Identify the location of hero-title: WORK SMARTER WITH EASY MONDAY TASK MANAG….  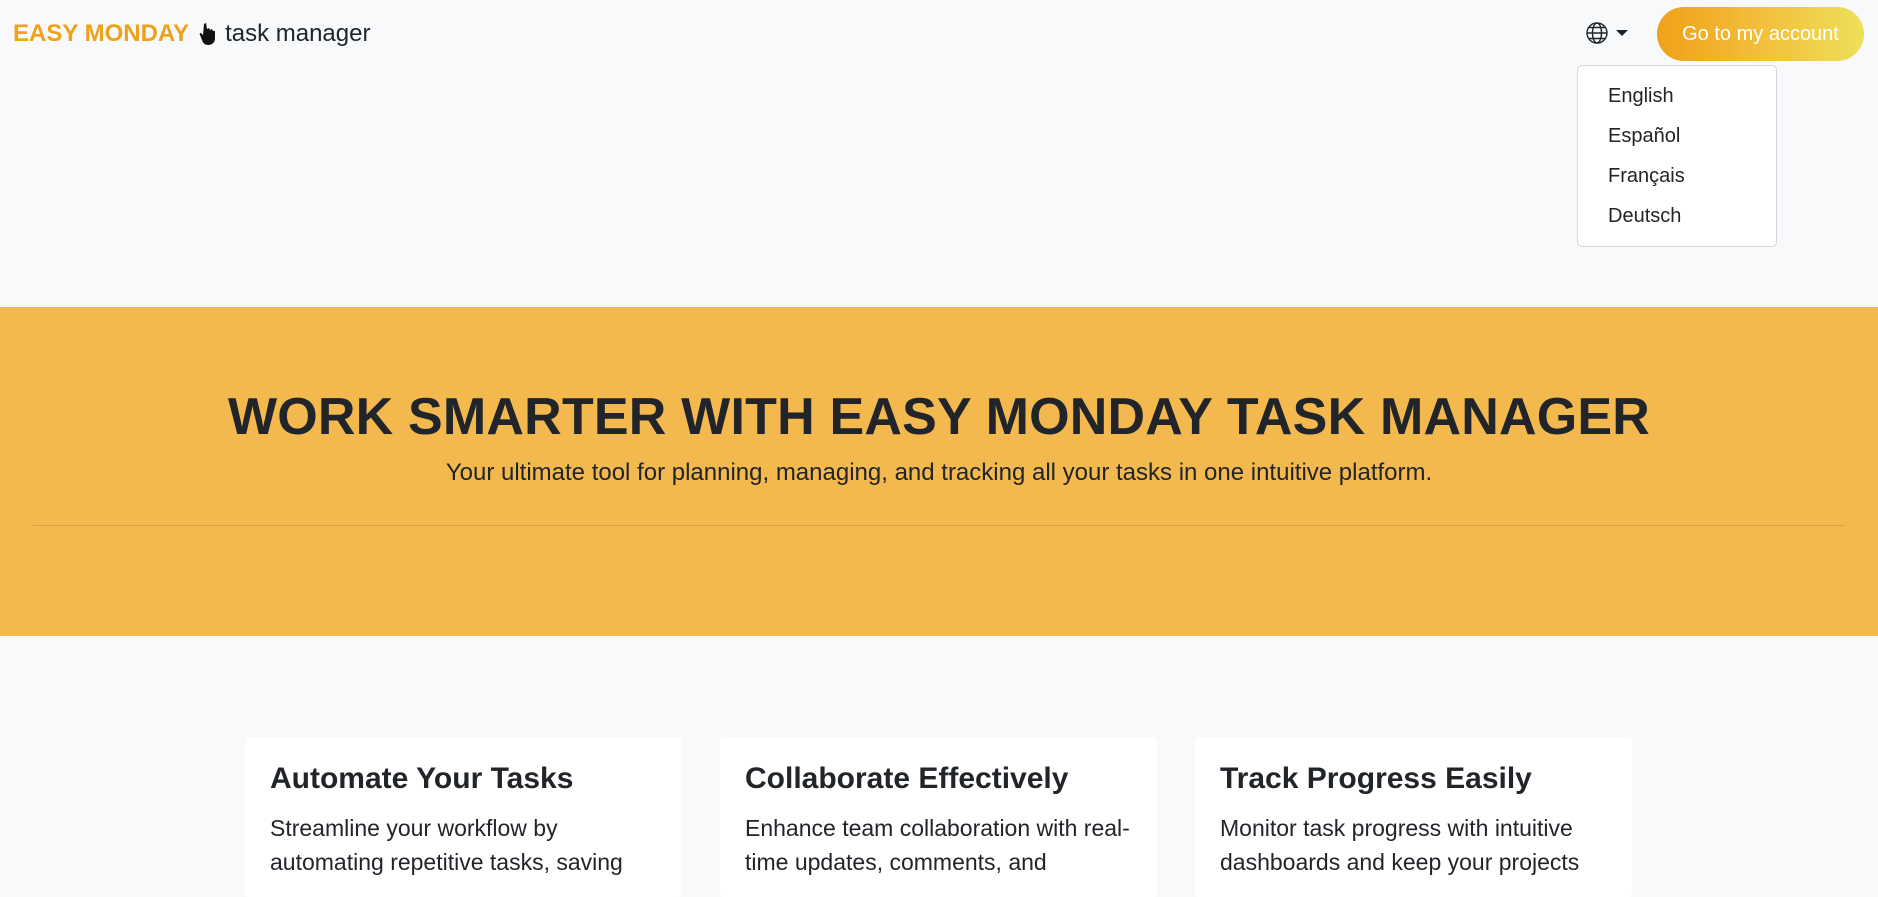
(939, 417).